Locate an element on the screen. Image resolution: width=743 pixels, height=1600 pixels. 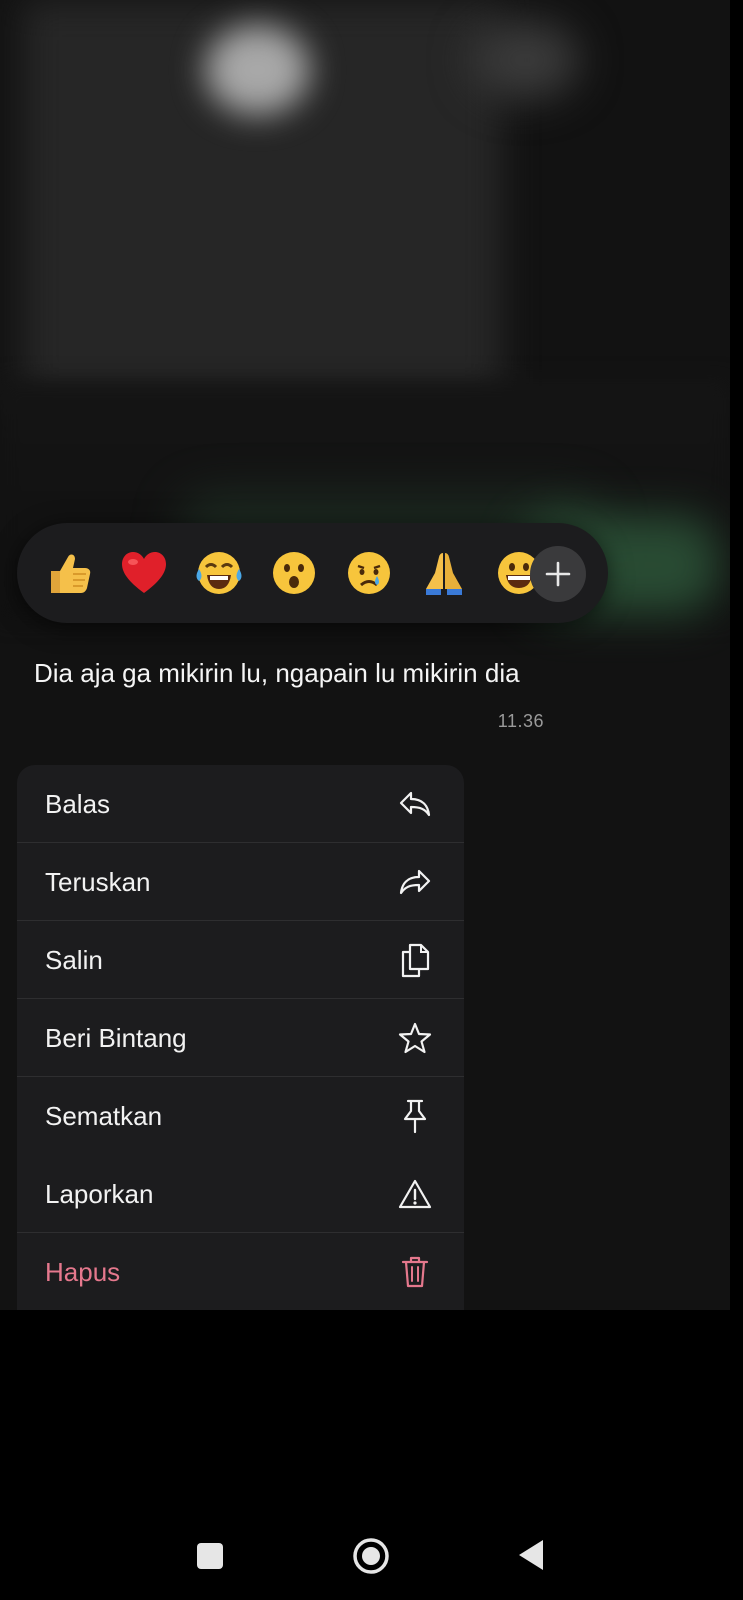
home-button is located at coordinates (371, 1558).